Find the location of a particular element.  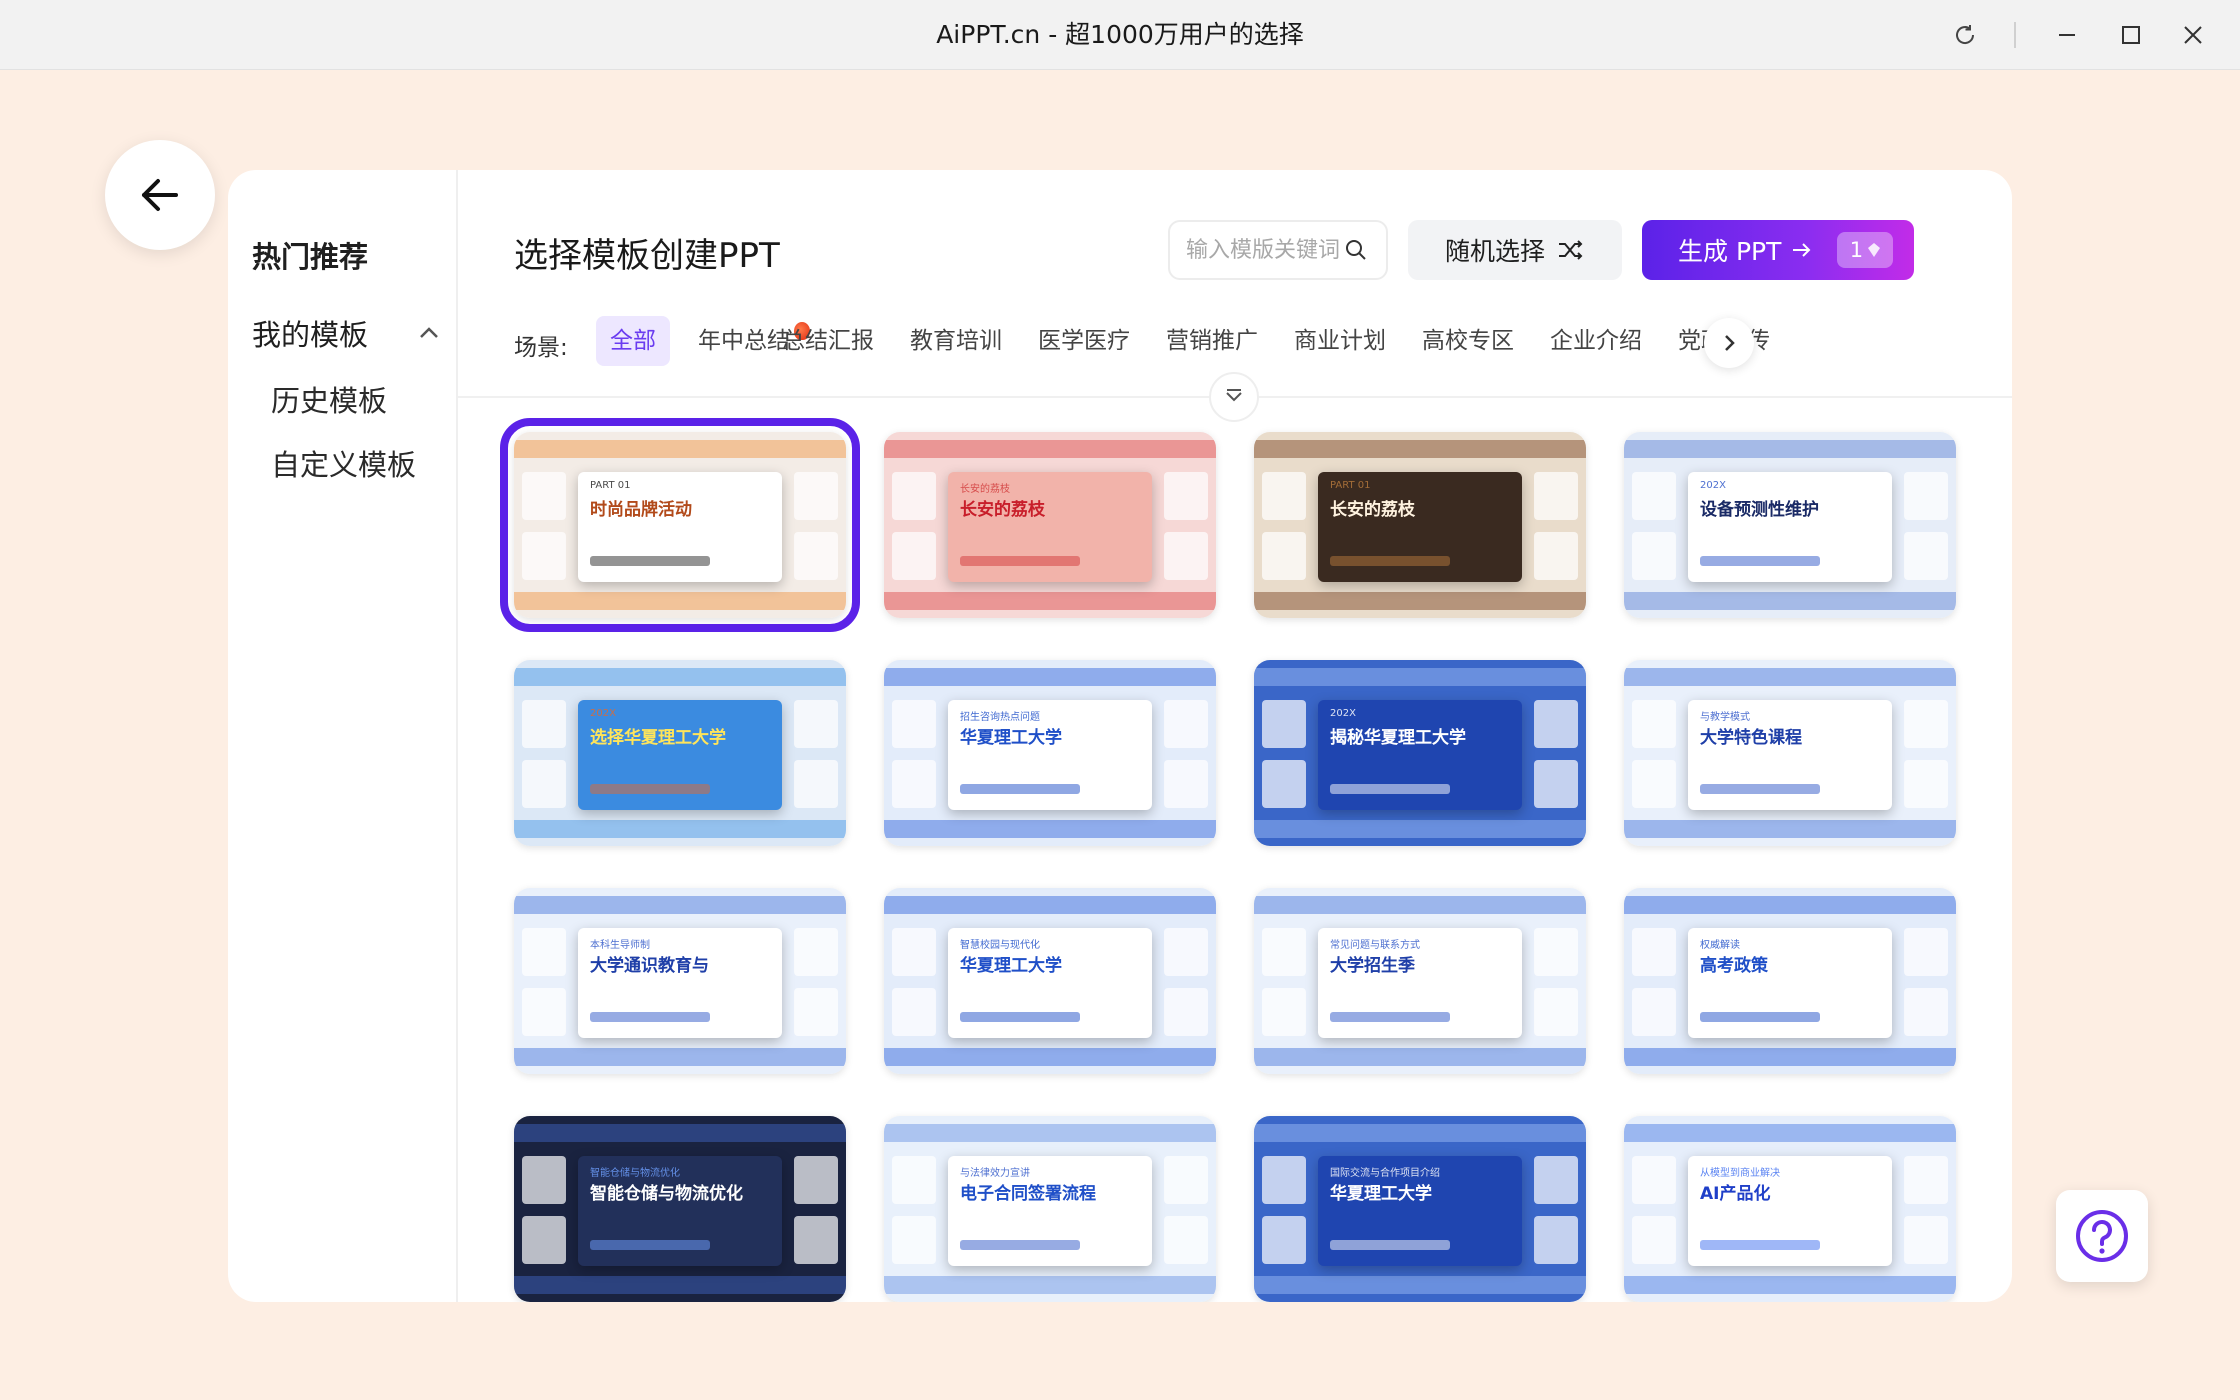

help-button is located at coordinates (2102, 1236).